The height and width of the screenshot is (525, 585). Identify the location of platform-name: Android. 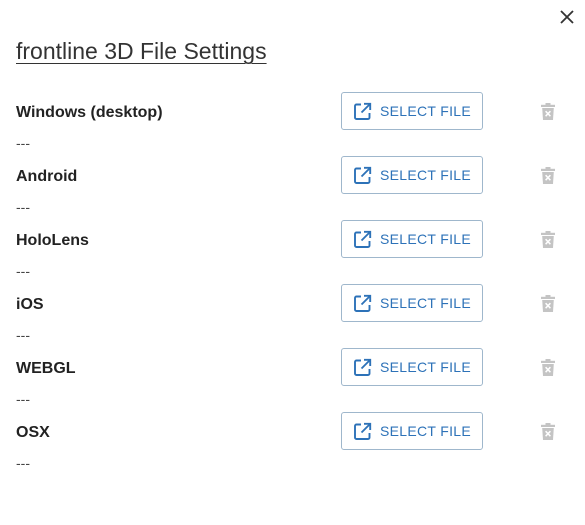
(47, 176).